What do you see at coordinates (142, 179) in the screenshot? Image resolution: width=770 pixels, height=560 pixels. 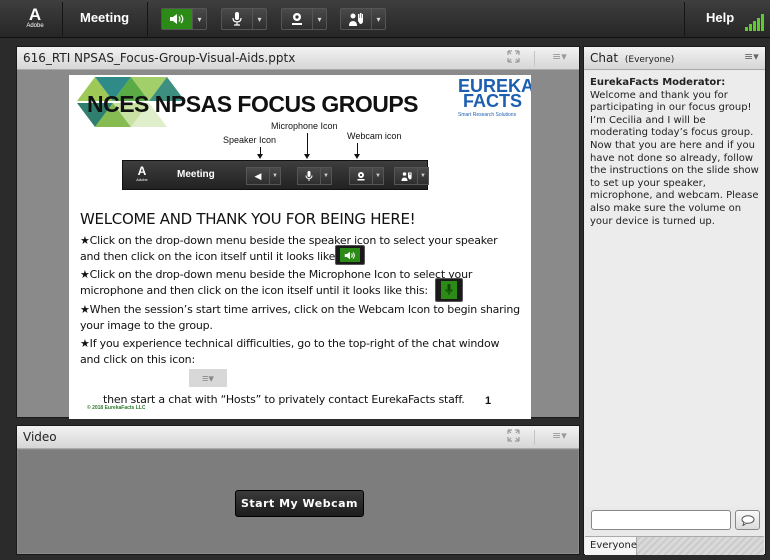 I see `mini-adobe-text: Adobe` at bounding box center [142, 179].